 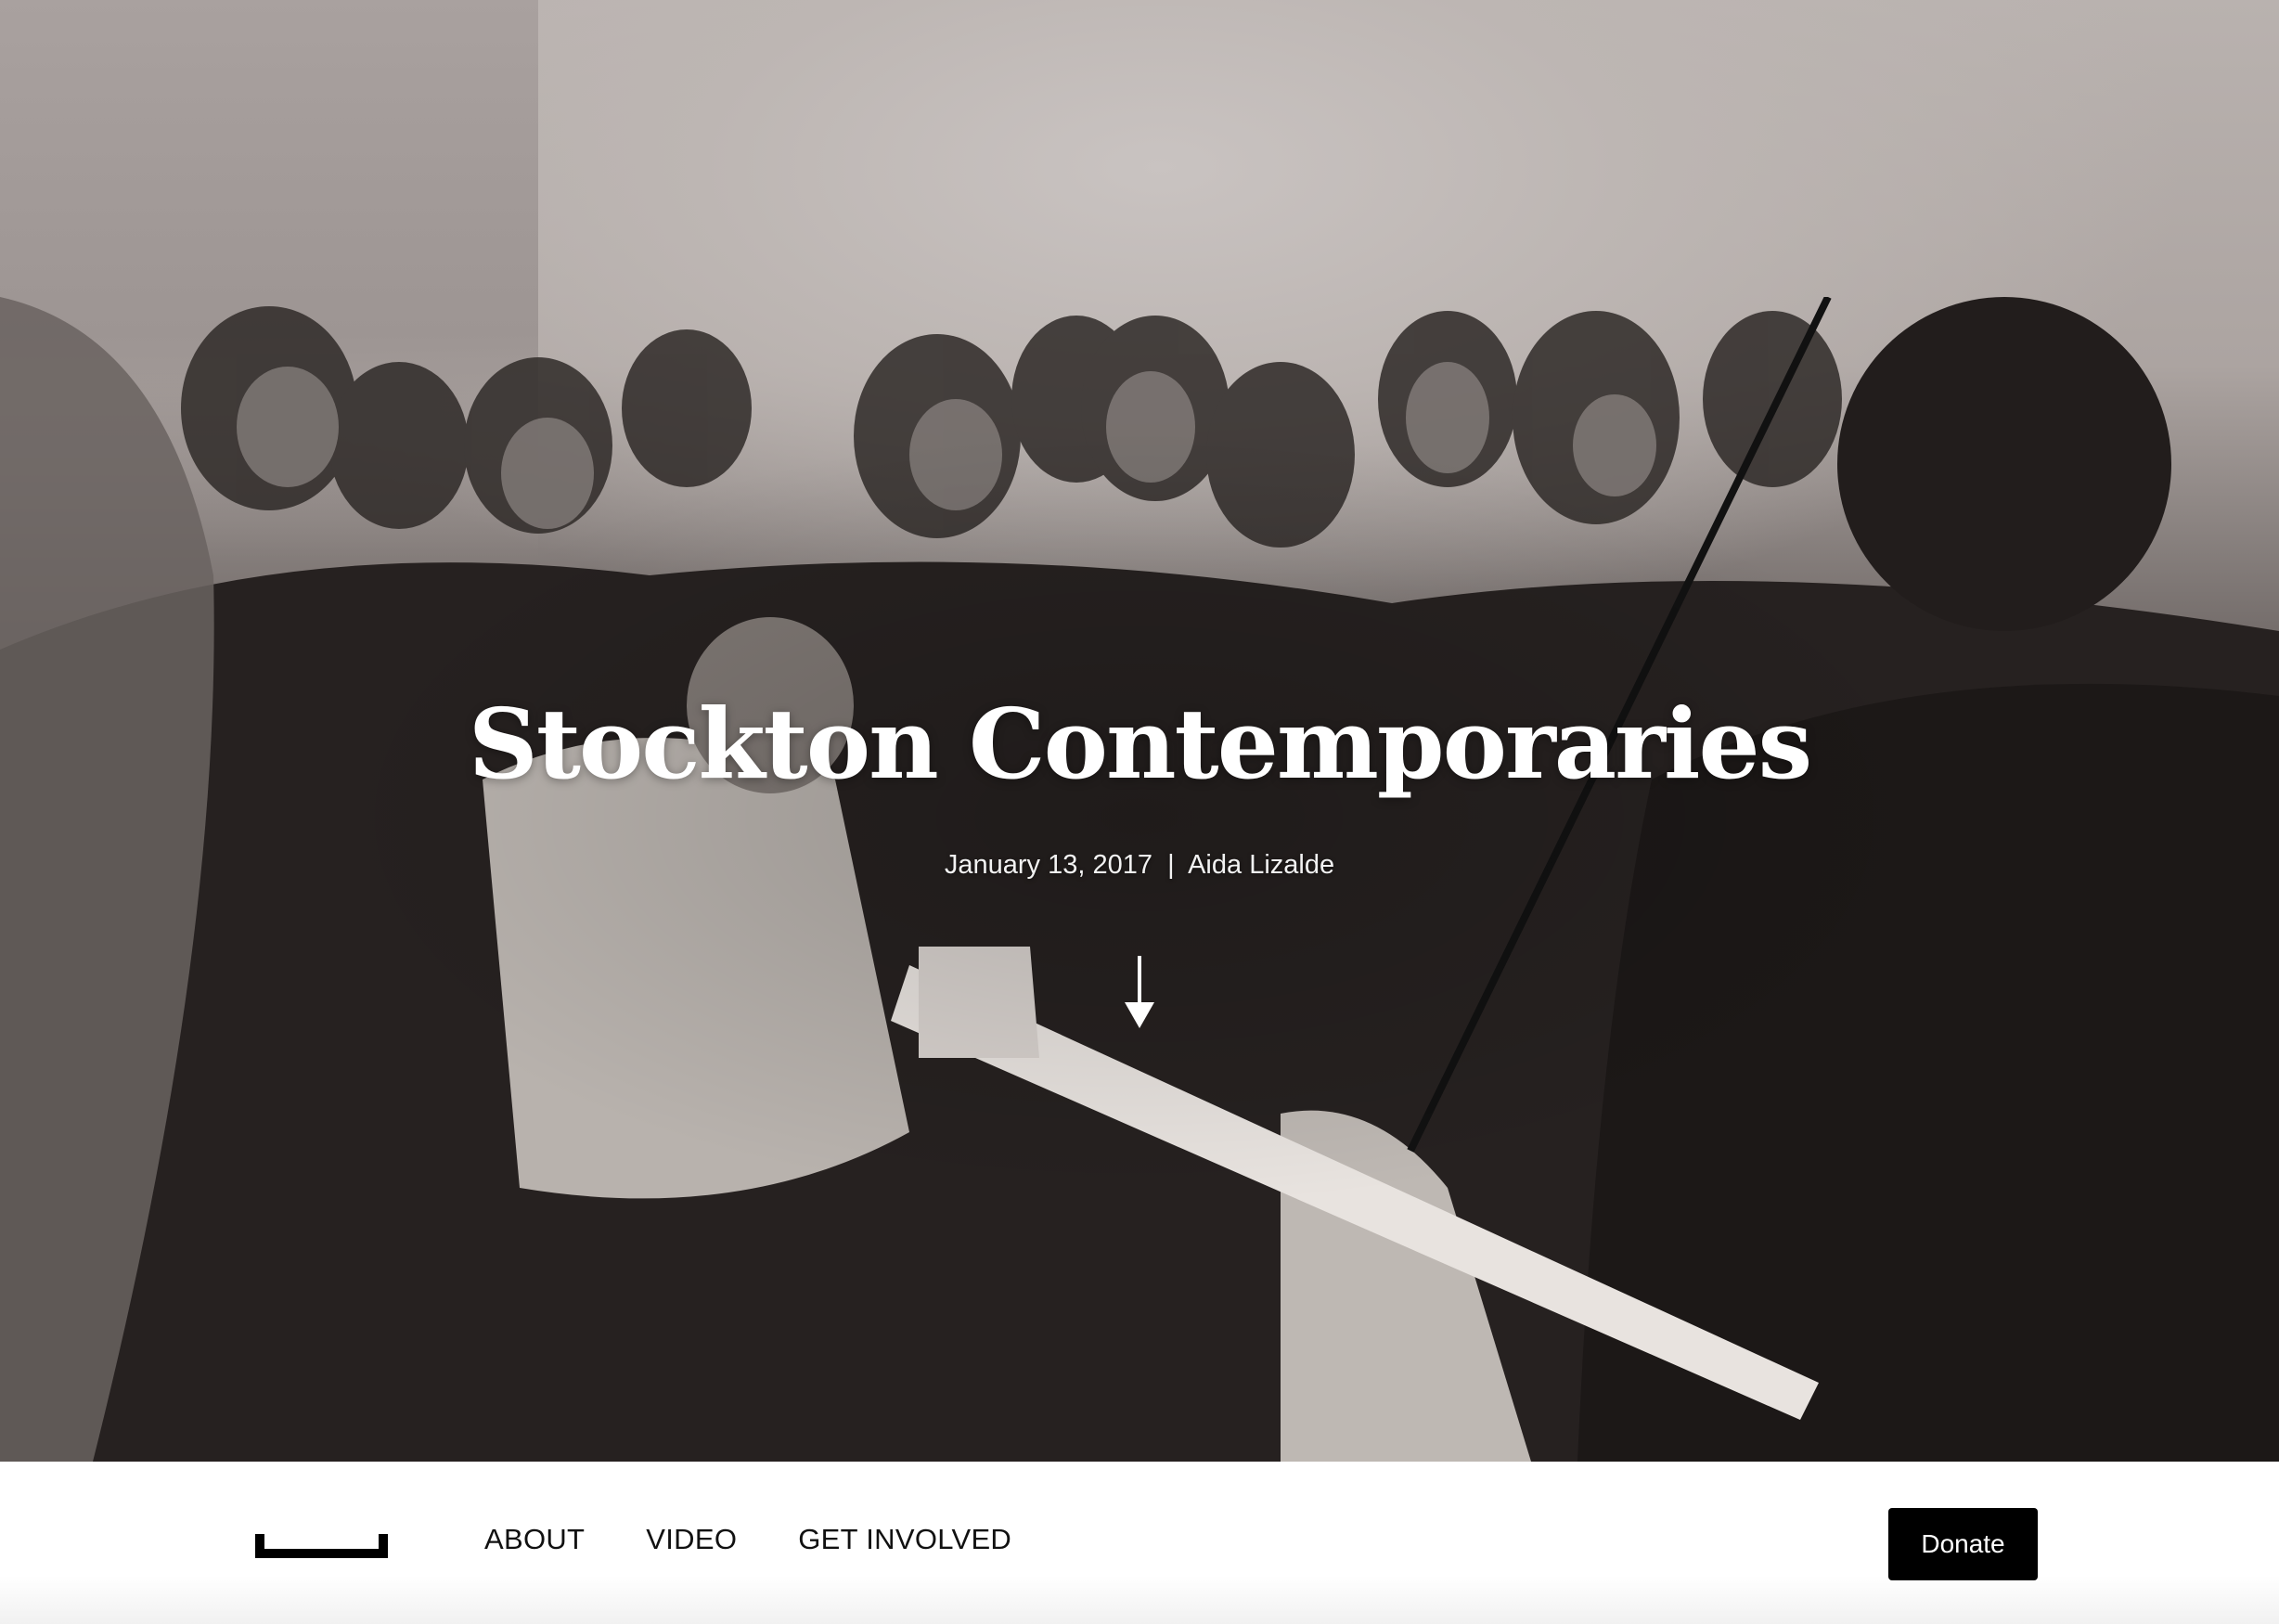 What do you see at coordinates (534, 1540) in the screenshot?
I see `nav-link-about: ABOUT` at bounding box center [534, 1540].